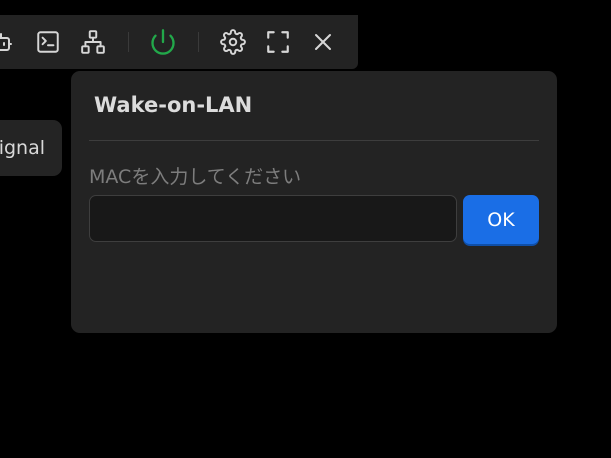 This screenshot has height=458, width=611. I want to click on terminal-button, so click(48, 42).